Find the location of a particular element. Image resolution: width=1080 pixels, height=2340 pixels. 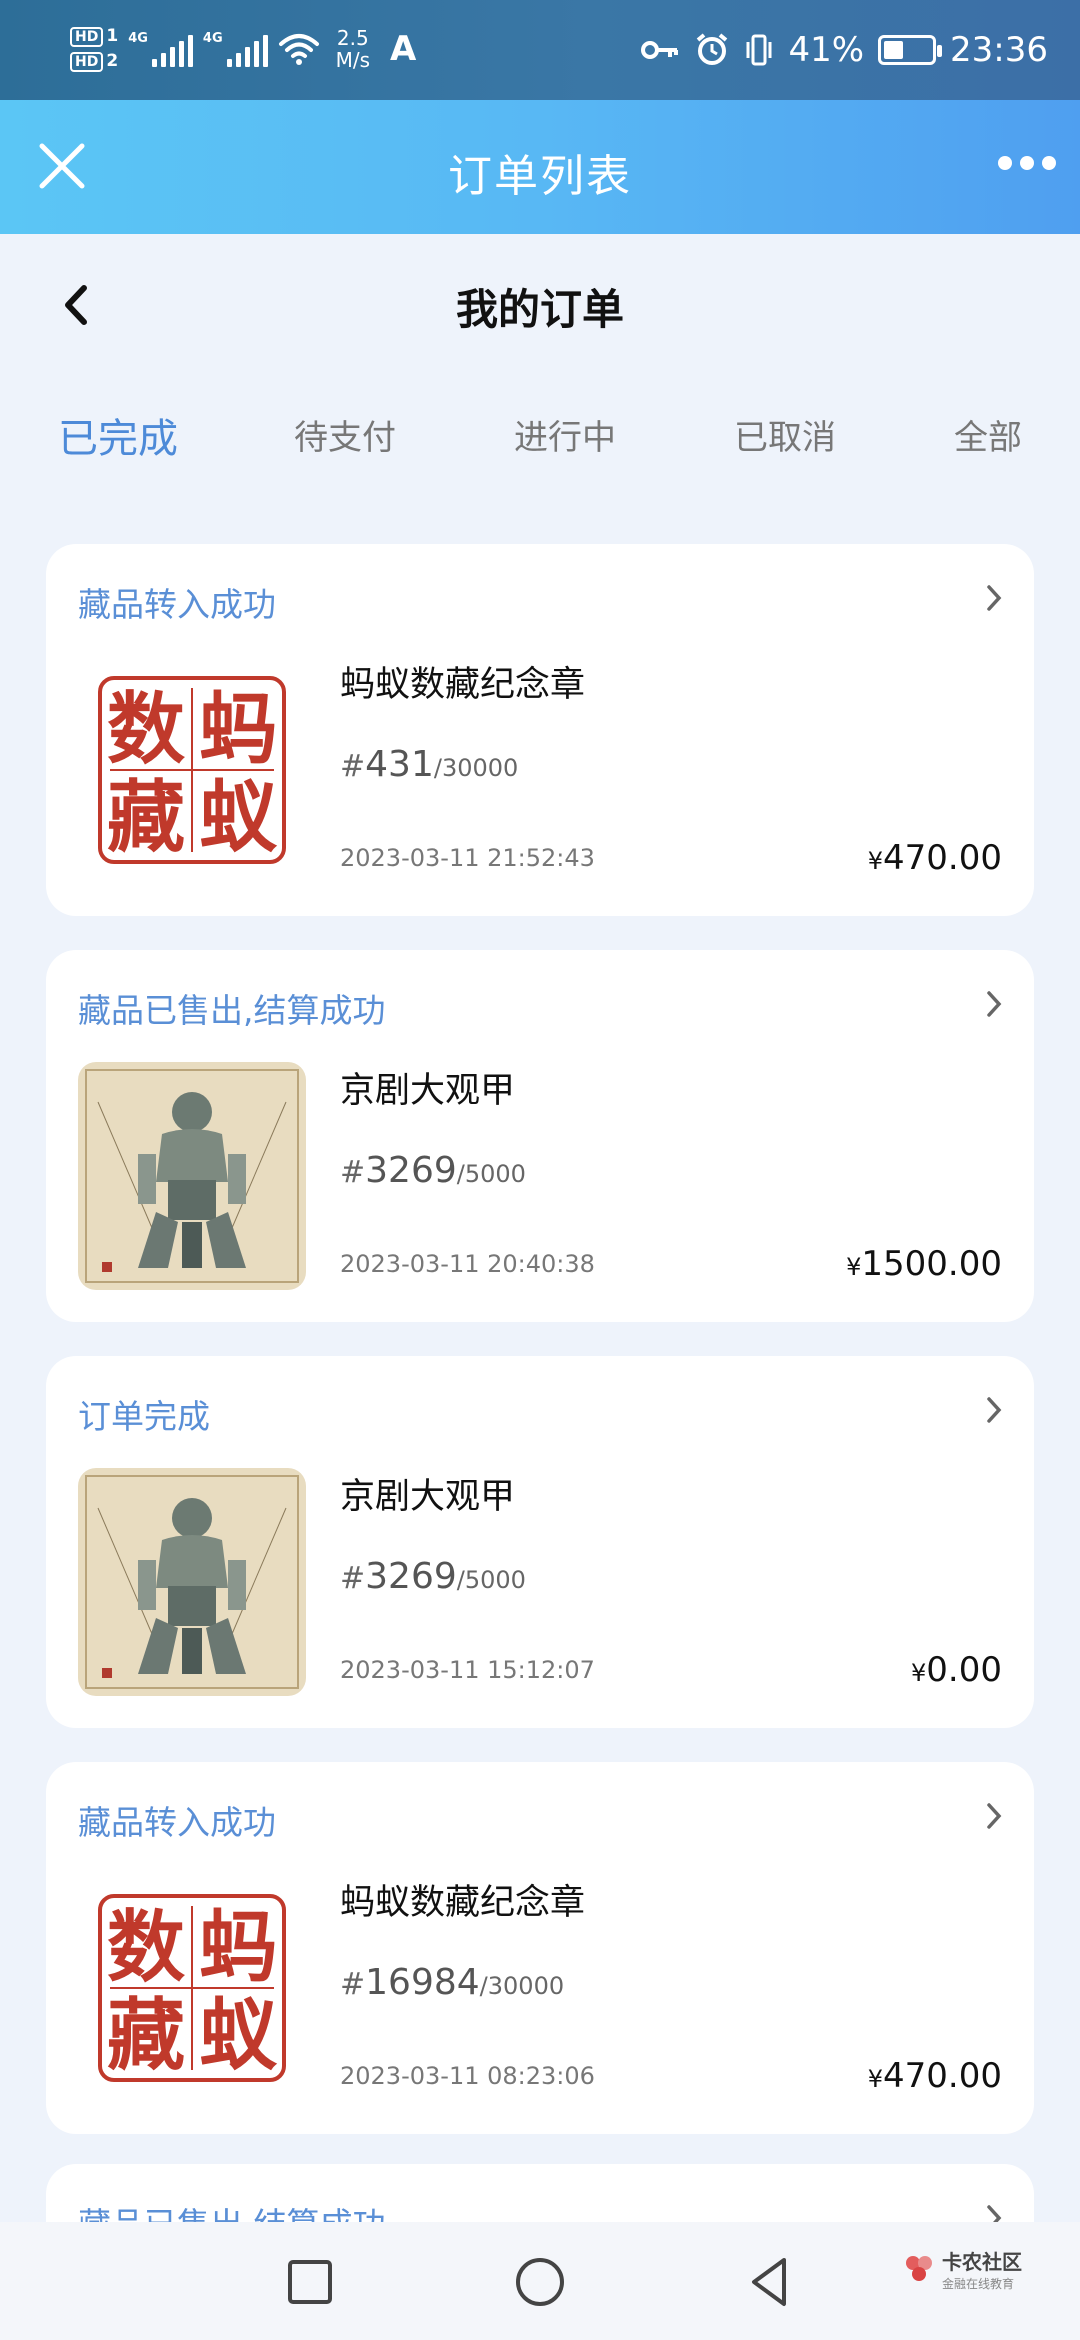

page-header: 我的订单 is located at coordinates (540, 304).